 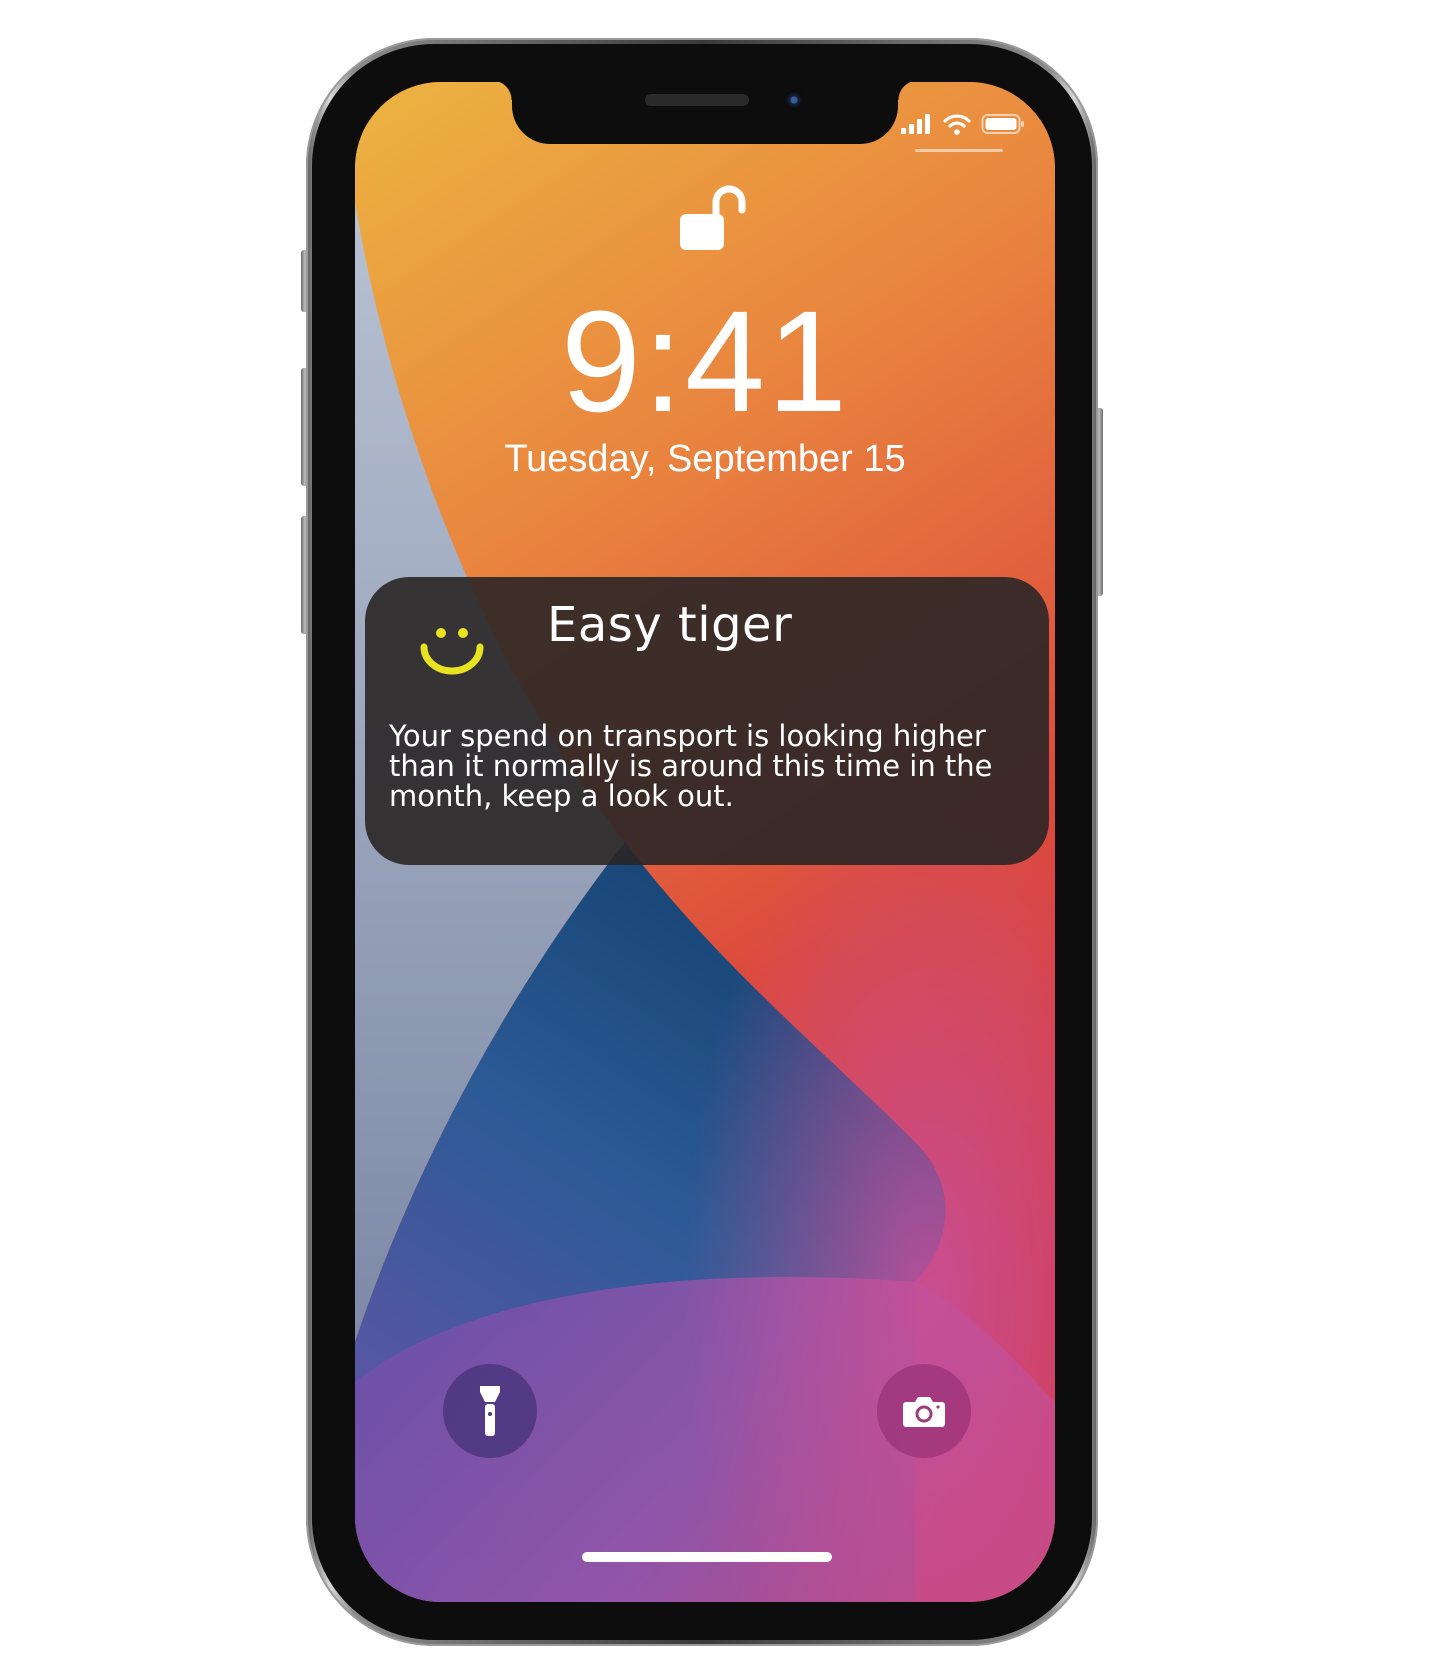 I want to click on battery-icon, so click(x=1002, y=124).